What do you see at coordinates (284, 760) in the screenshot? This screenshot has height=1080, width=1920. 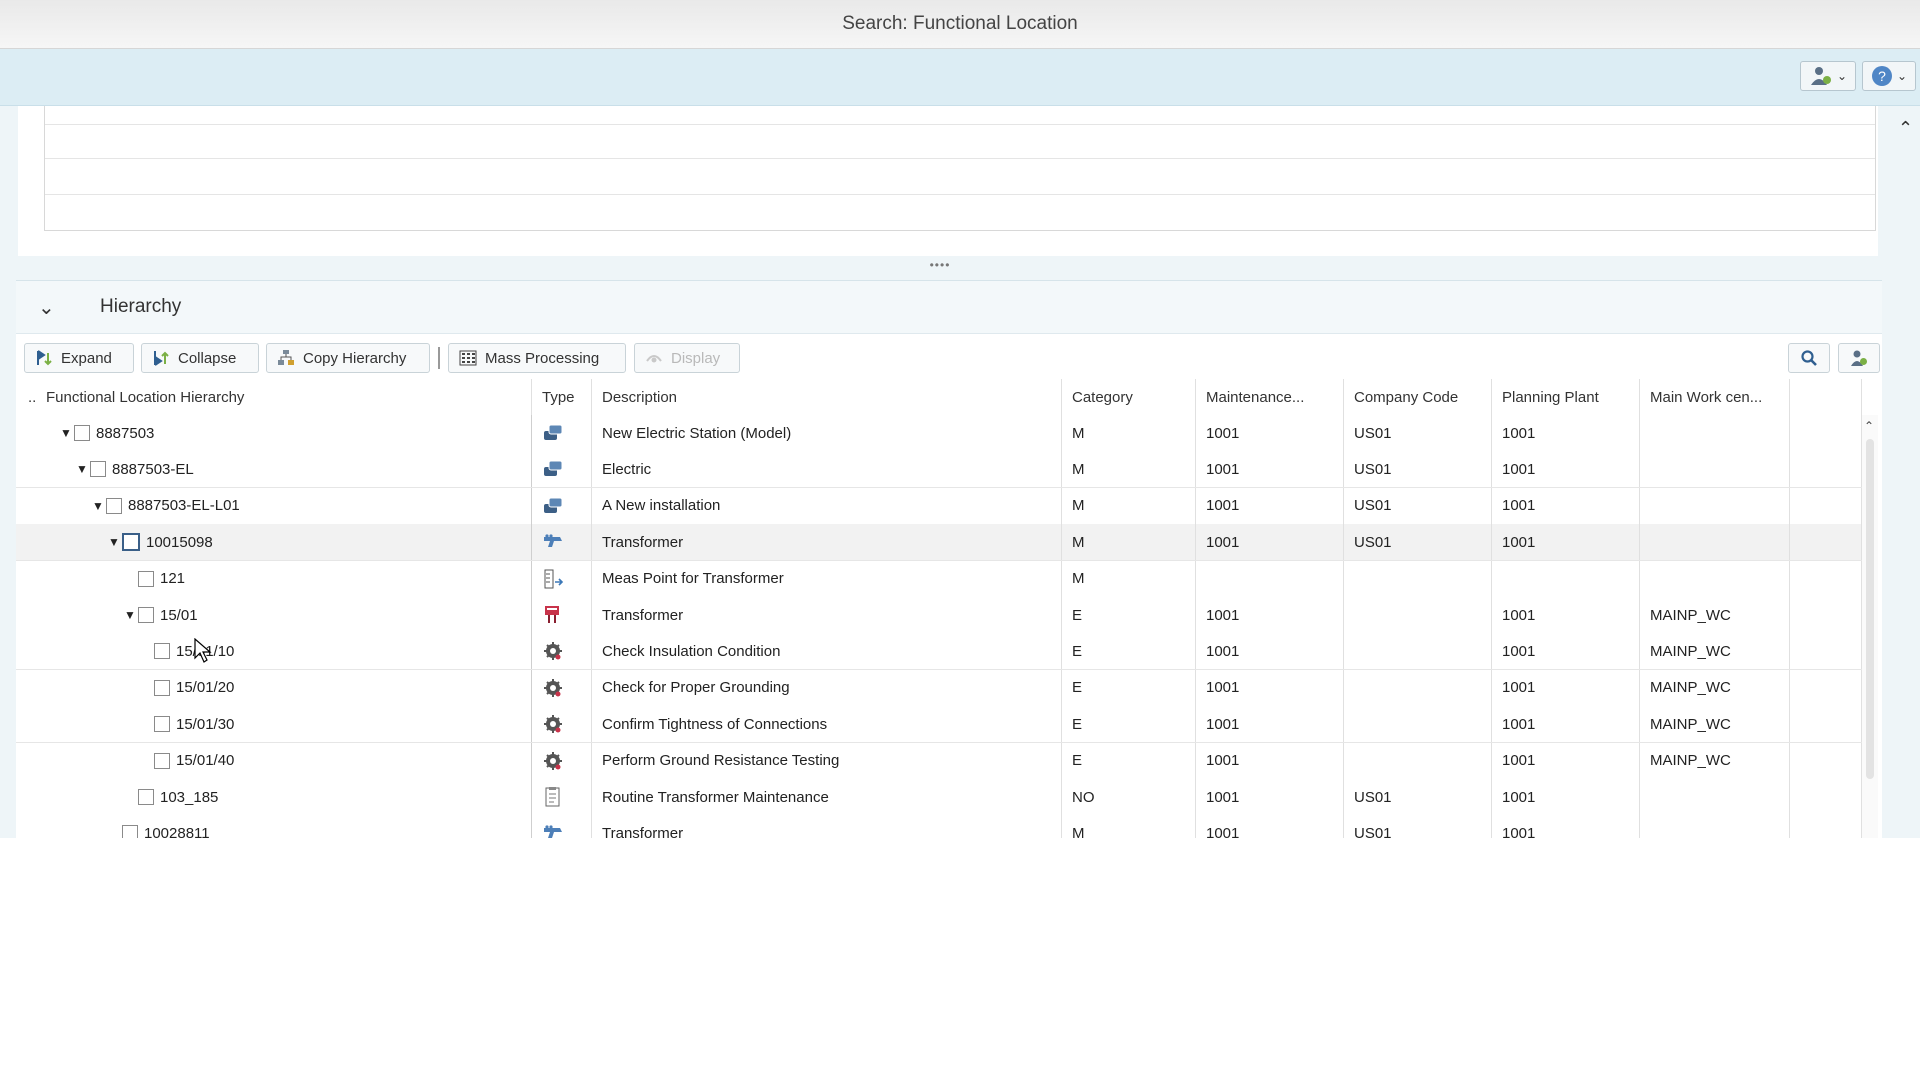 I see `tree-node: 15/01/40` at bounding box center [284, 760].